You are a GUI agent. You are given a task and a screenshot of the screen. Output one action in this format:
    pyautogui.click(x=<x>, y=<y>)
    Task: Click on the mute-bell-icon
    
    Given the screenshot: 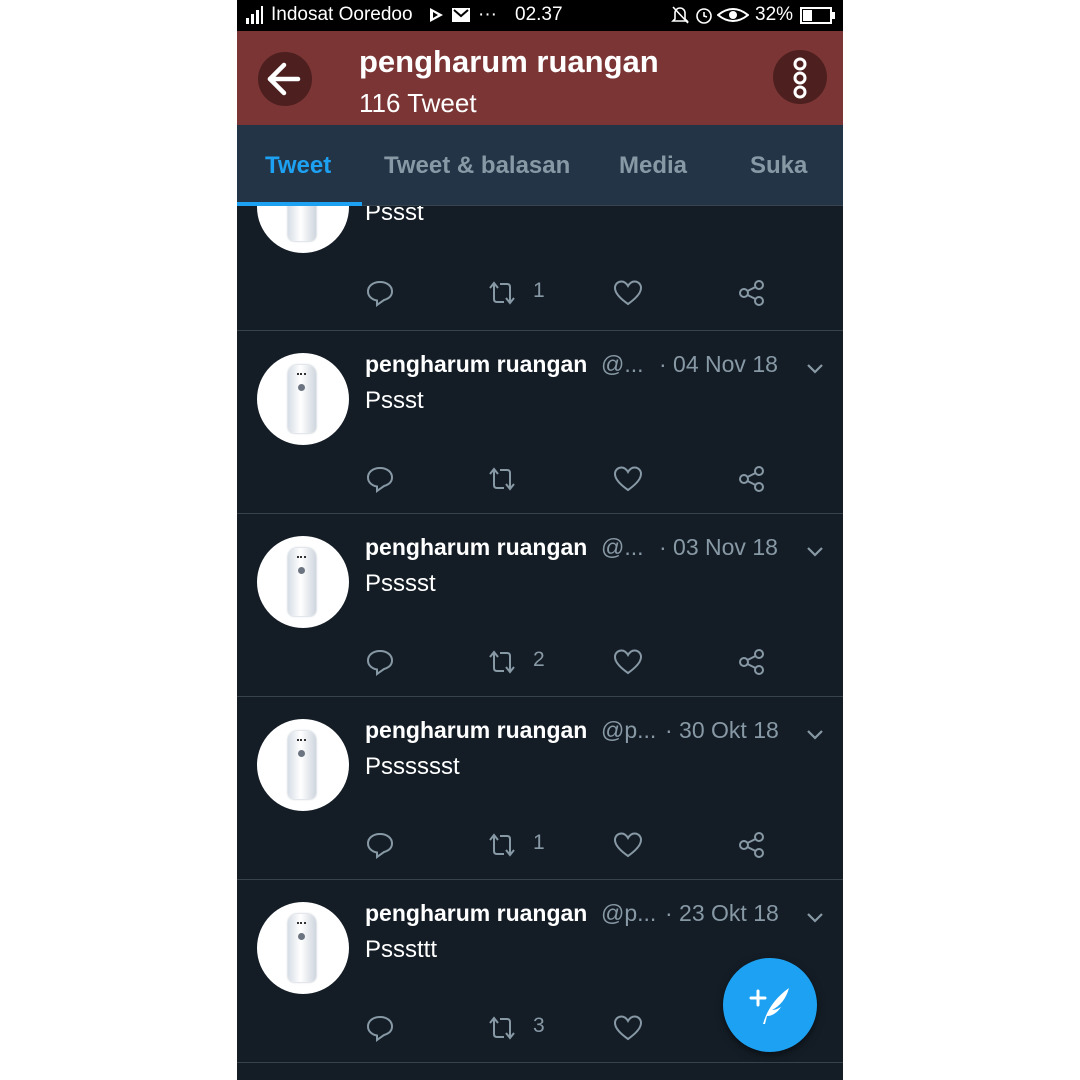 What is the action you would take?
    pyautogui.click(x=680, y=15)
    